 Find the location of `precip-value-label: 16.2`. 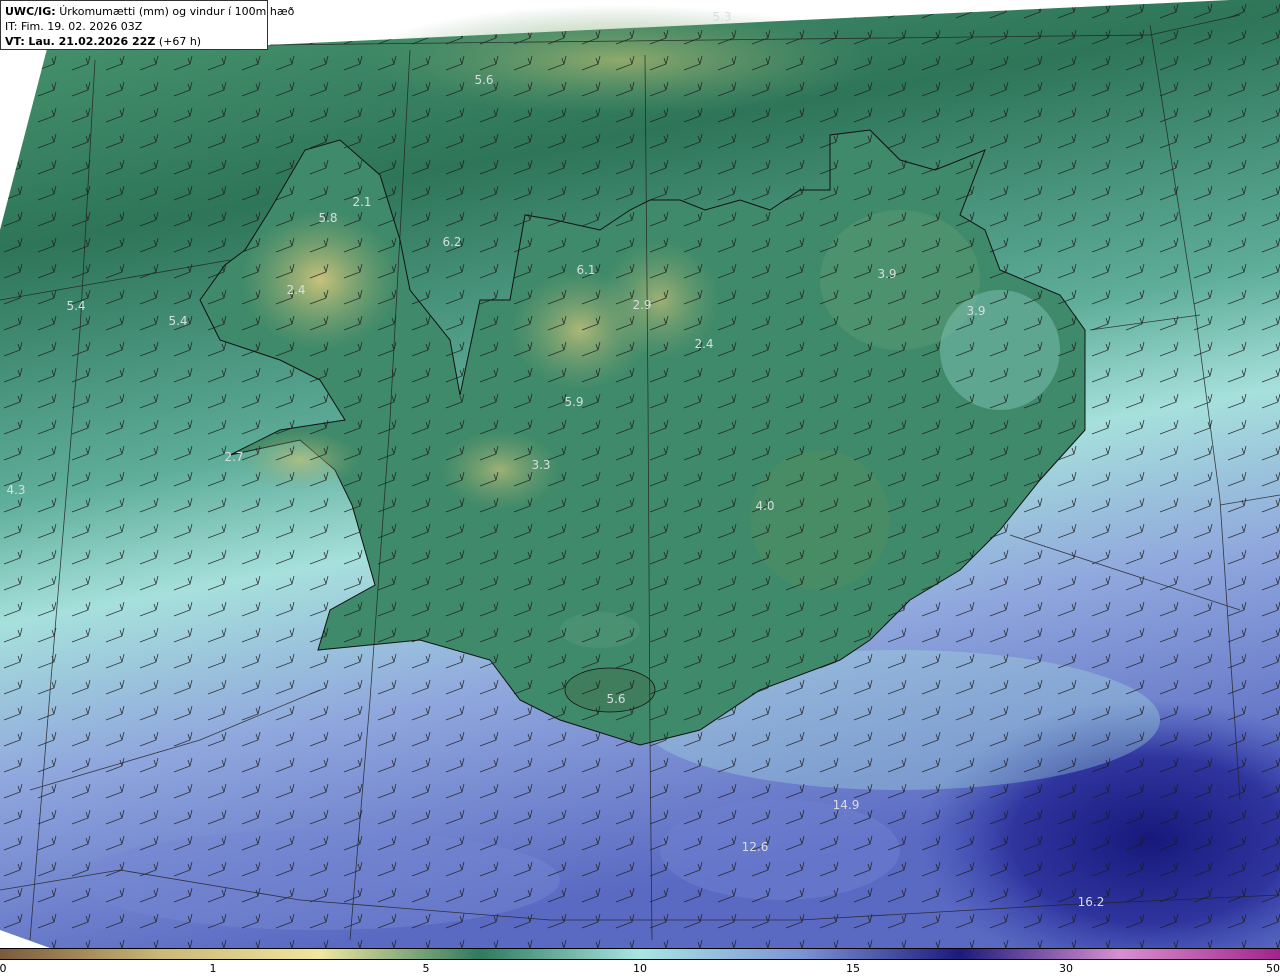

precip-value-label: 16.2 is located at coordinates (1091, 902).